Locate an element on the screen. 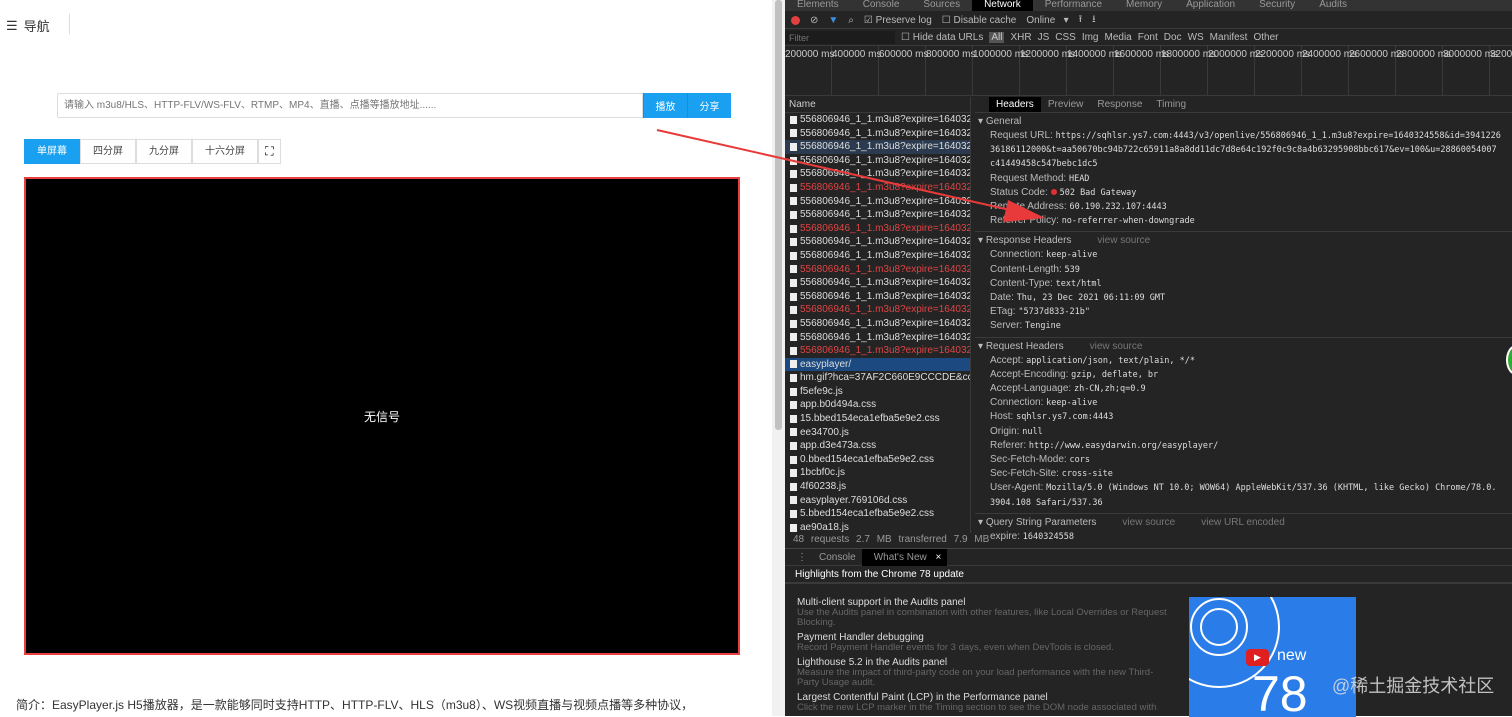  filter-type-js: JS is located at coordinates (1044, 37).